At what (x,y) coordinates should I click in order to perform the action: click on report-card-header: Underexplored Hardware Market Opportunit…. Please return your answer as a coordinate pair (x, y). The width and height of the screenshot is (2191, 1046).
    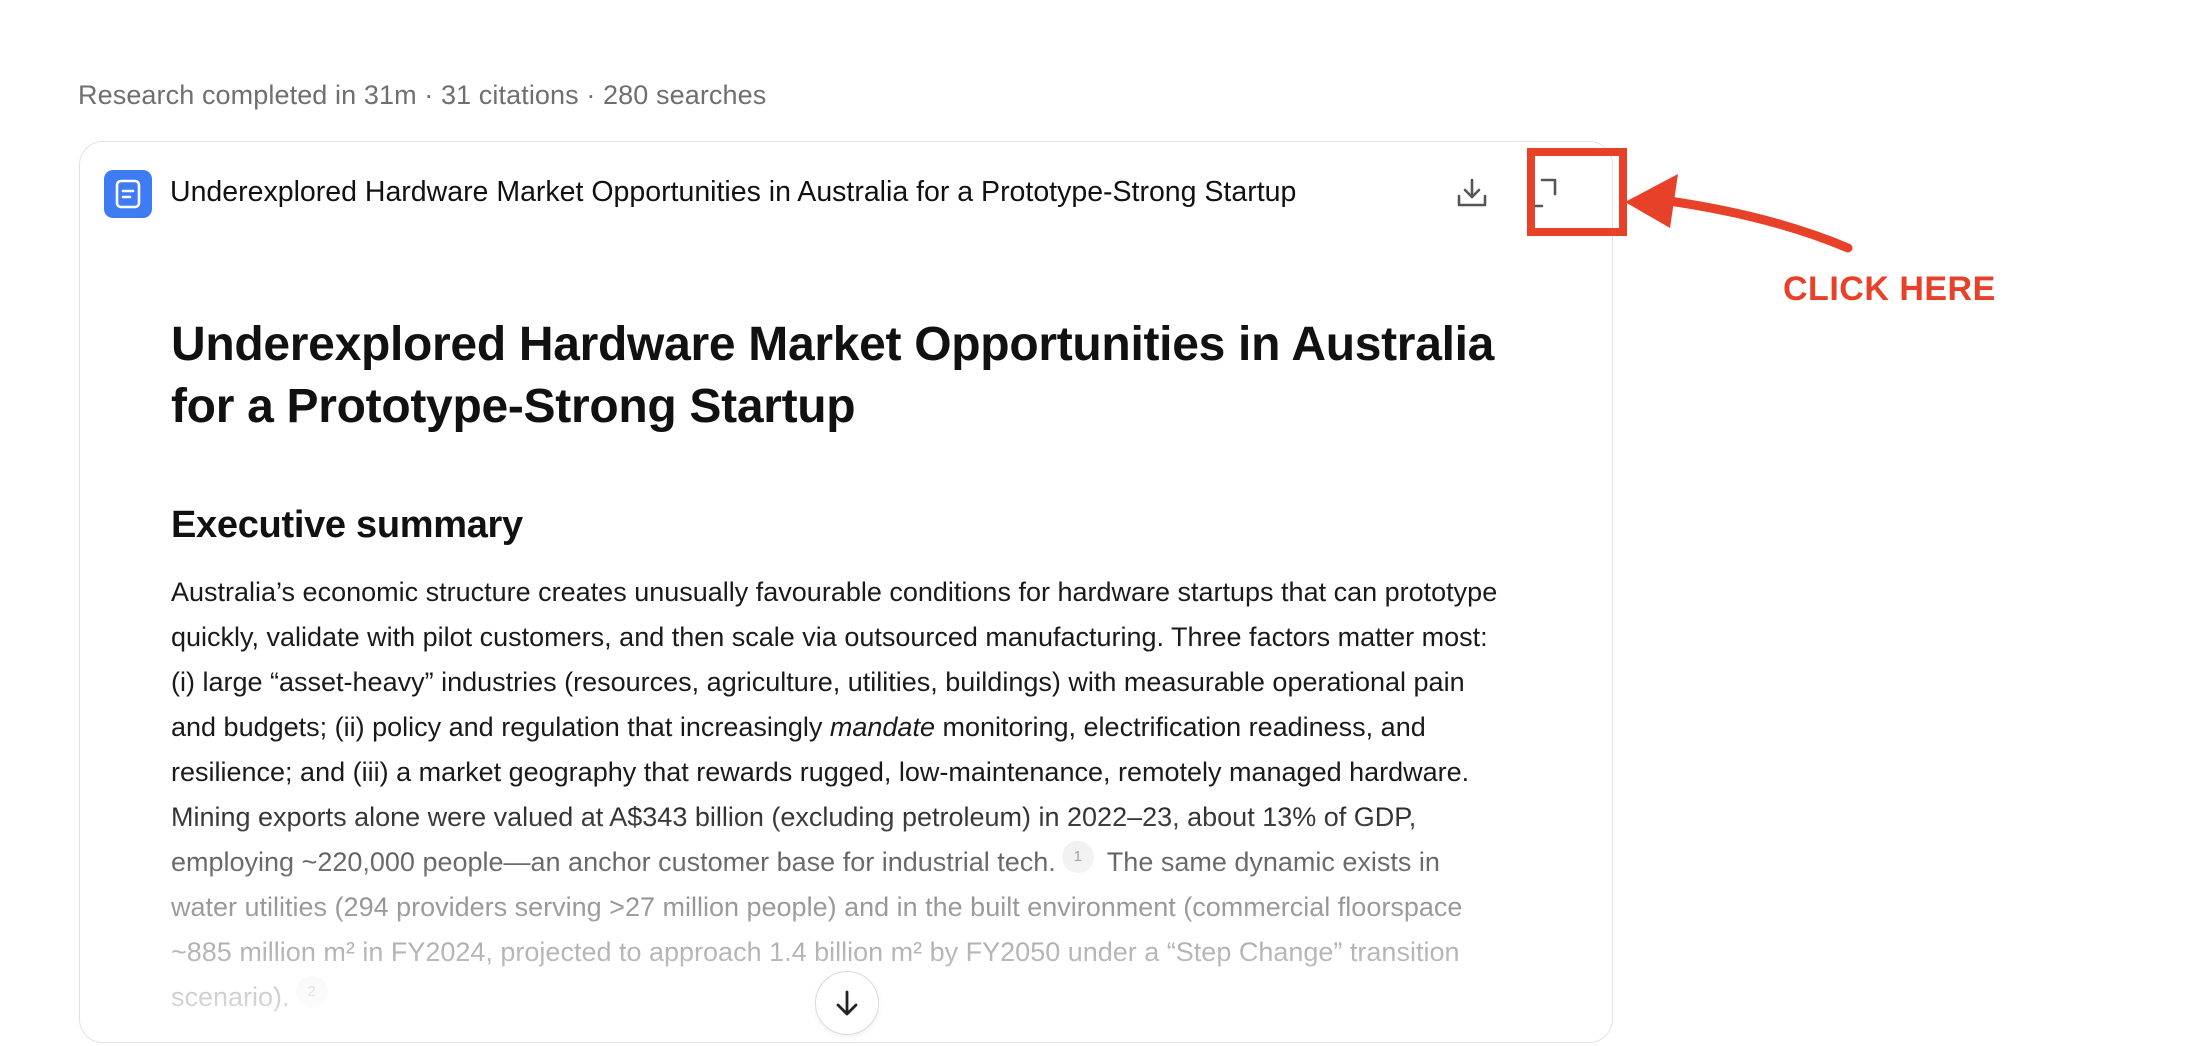
    Looking at the image, I should click on (846, 192).